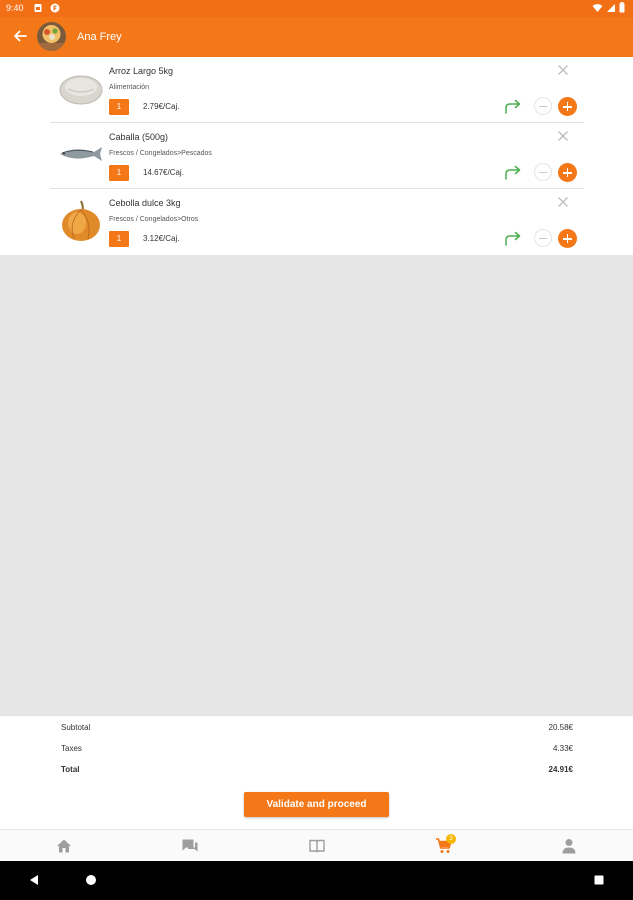 The height and width of the screenshot is (900, 633). Describe the element at coordinates (569, 846) in the screenshot. I see `profile-icon` at that location.